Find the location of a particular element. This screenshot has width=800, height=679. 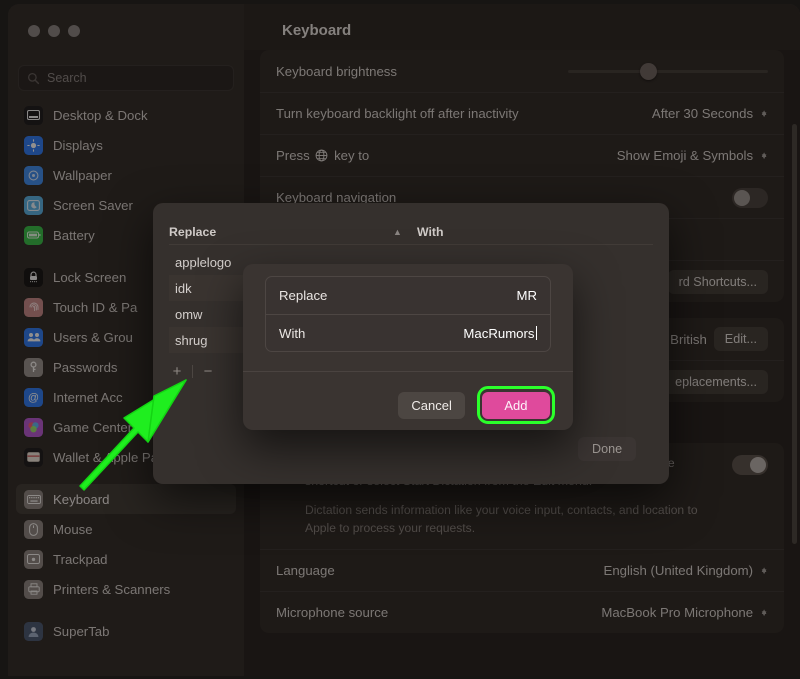

row-replace-value: omw is located at coordinates (189, 314).